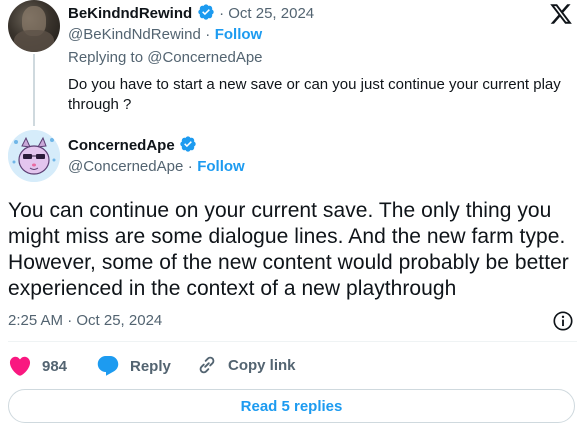 The height and width of the screenshot is (432, 585). What do you see at coordinates (34, 90) in the screenshot?
I see `thread-connector-line` at bounding box center [34, 90].